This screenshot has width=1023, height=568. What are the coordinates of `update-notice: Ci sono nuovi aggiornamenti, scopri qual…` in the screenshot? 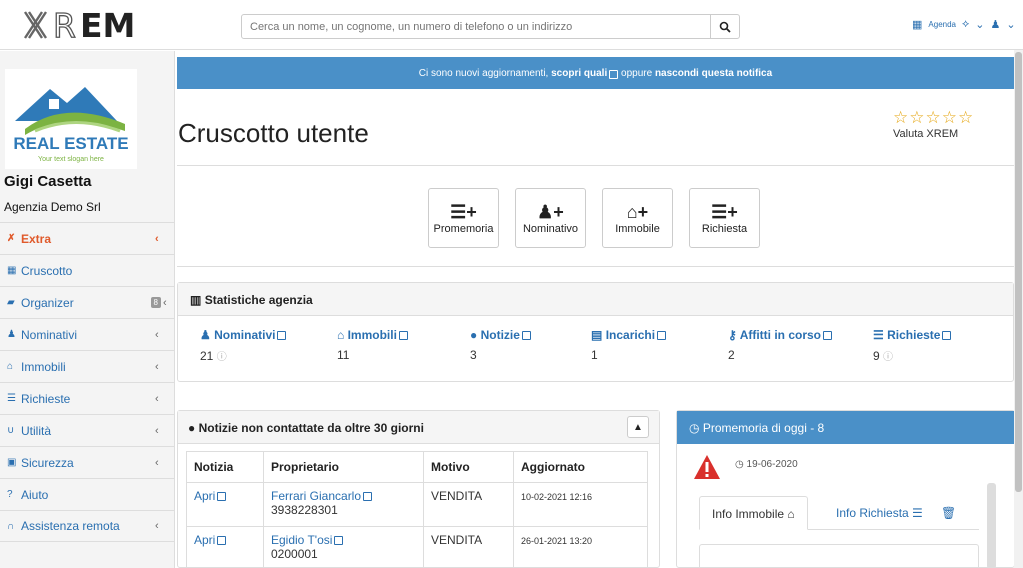 It's located at (595, 73).